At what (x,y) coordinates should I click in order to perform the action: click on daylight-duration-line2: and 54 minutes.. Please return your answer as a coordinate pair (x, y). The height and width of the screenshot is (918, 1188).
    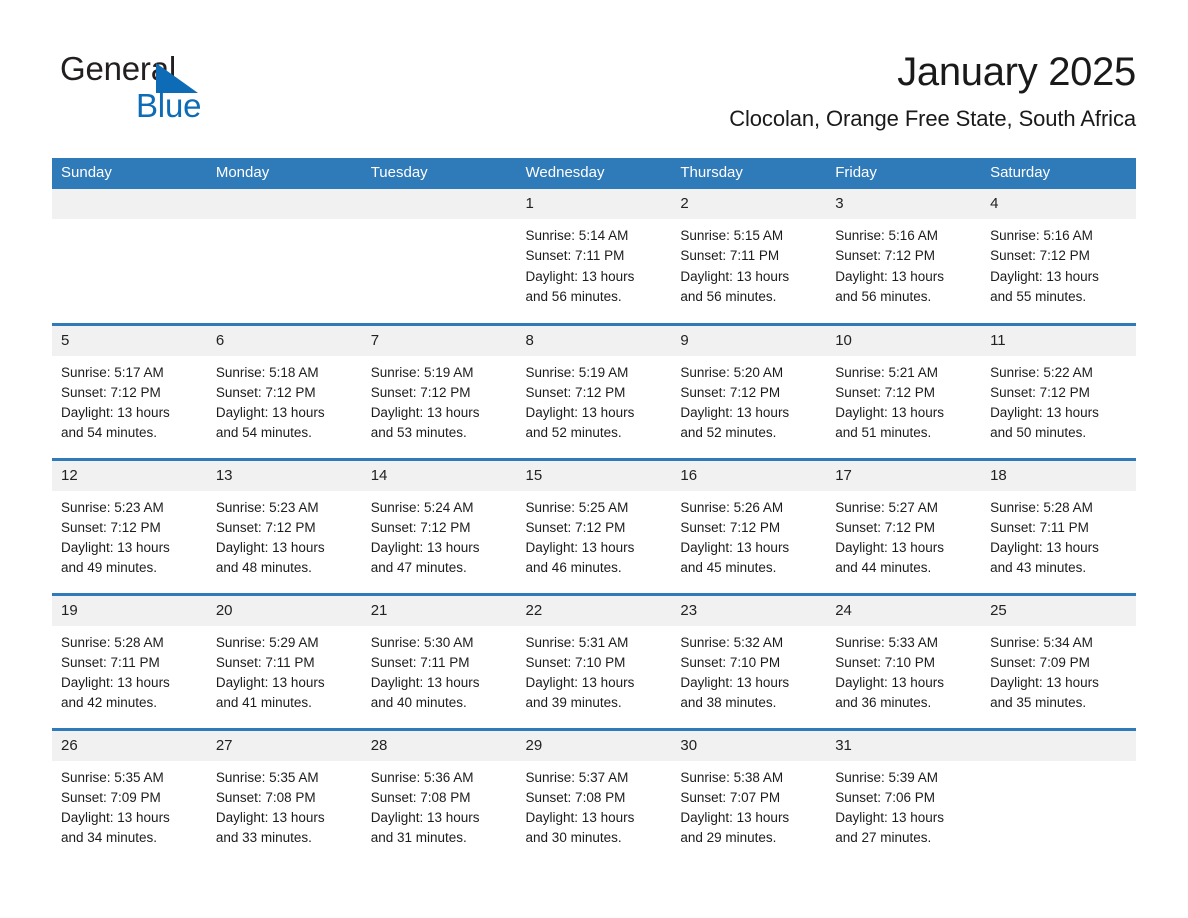
    Looking at the image, I should click on (263, 433).